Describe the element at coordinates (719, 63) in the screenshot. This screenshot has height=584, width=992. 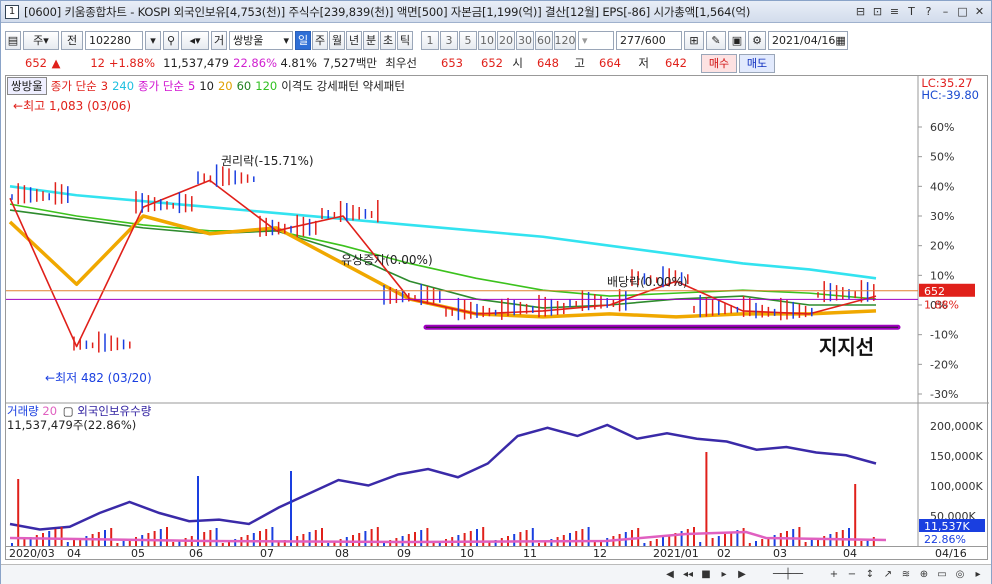
I see `buy-button: 매수` at that location.